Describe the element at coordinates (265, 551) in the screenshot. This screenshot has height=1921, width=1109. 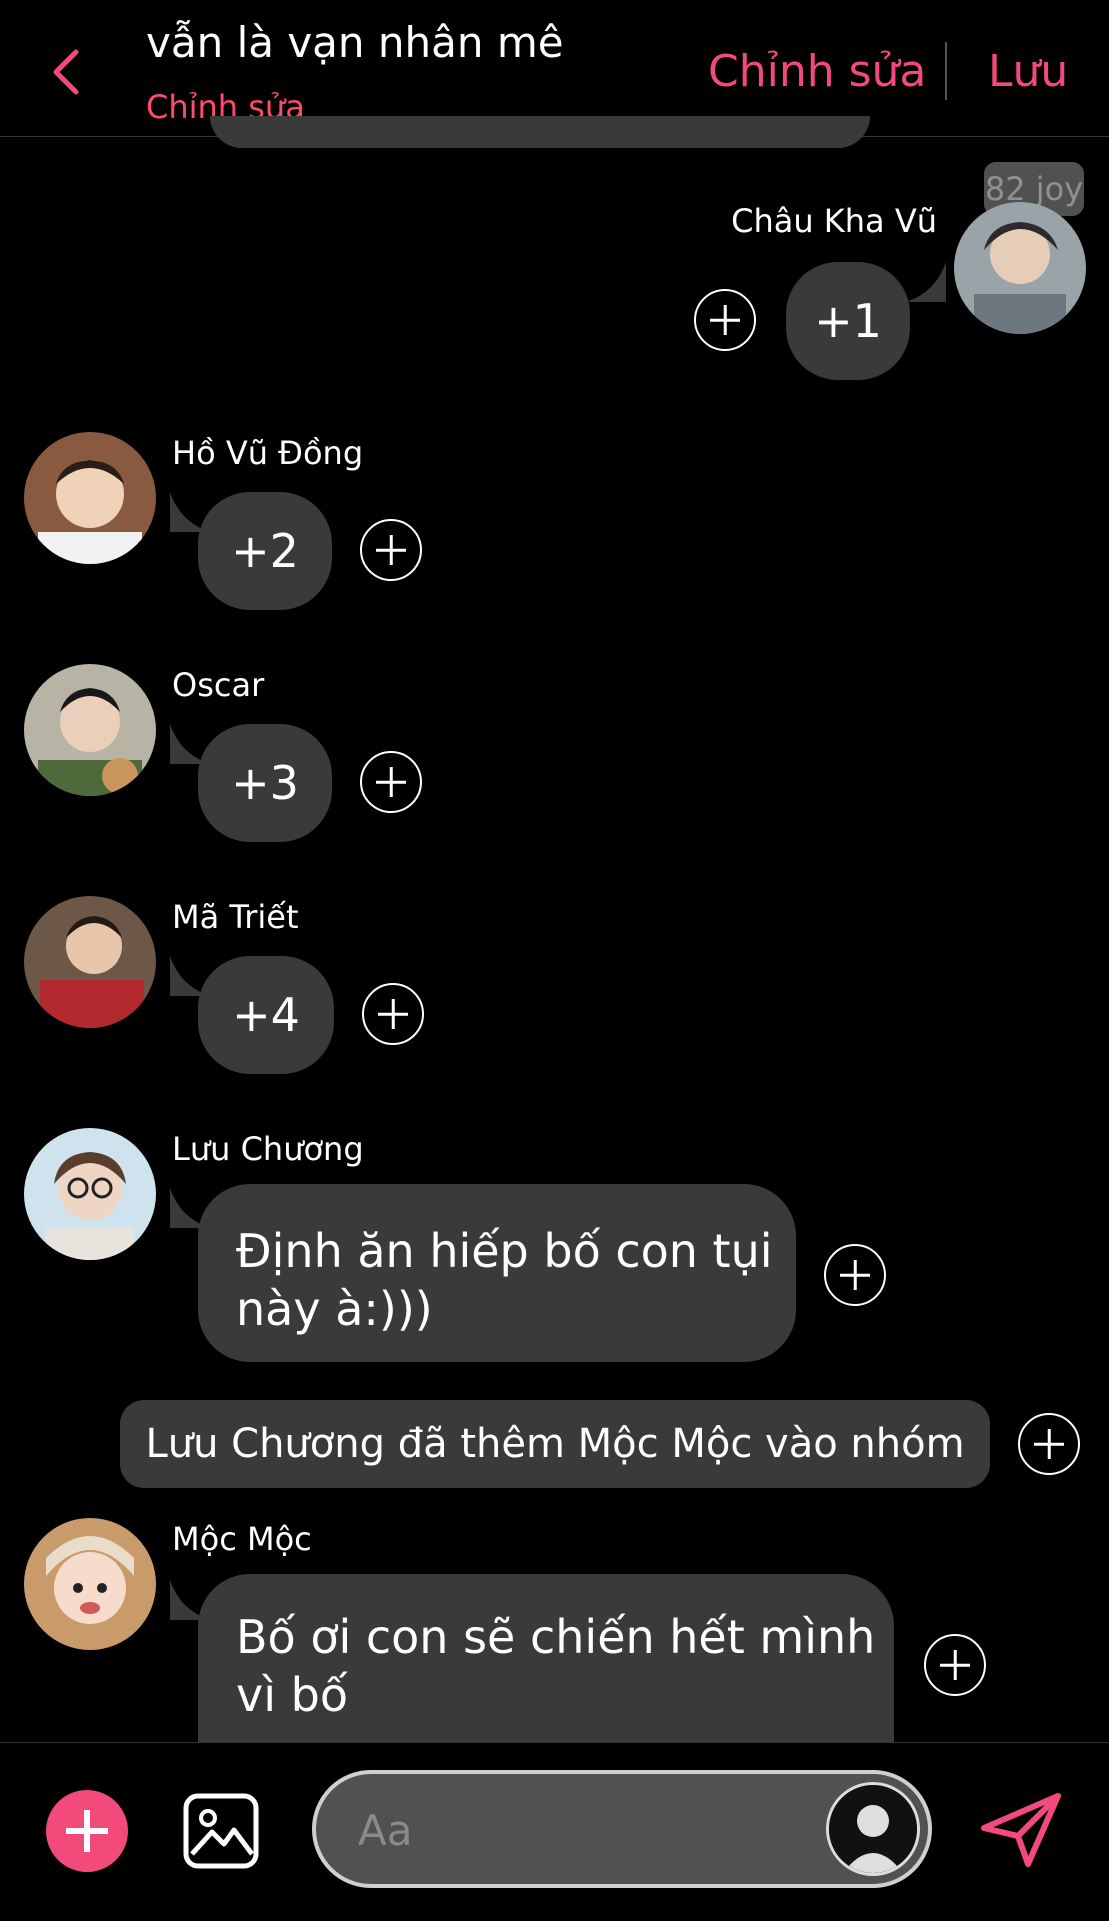
I see `message-bubble: +2` at that location.